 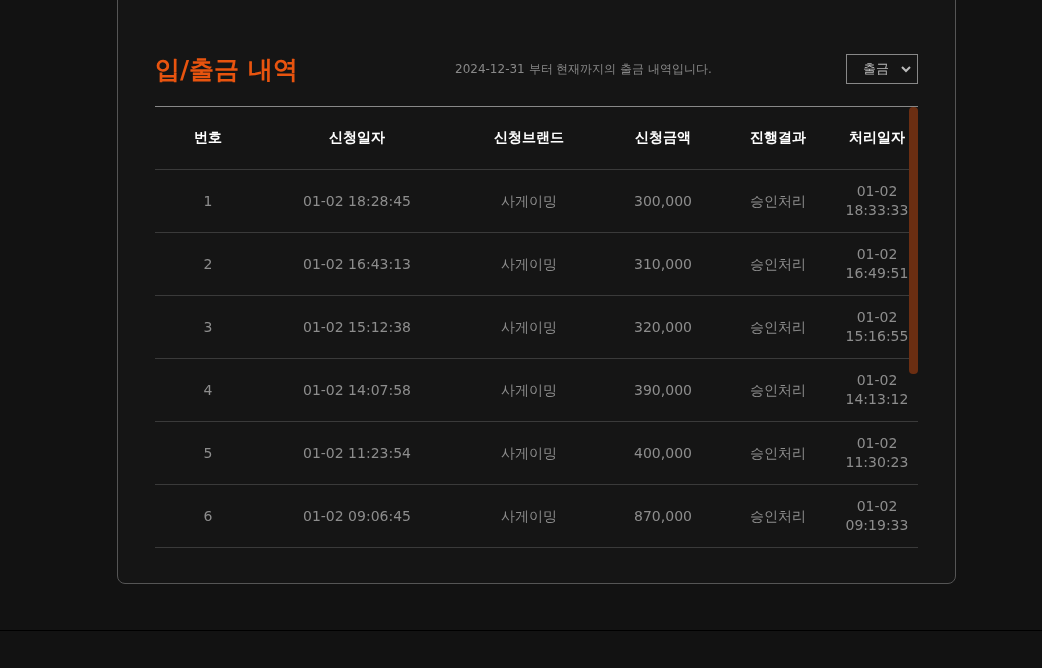 I want to click on scrollbar-thumb, so click(x=913, y=240).